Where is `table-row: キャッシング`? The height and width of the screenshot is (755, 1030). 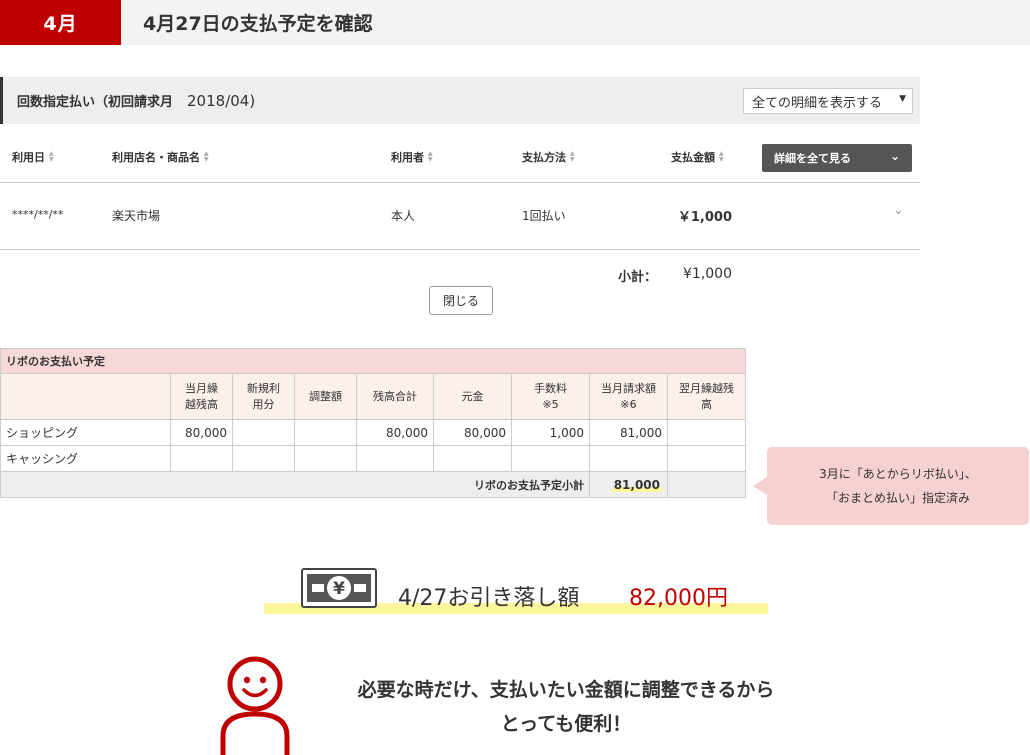 table-row: キャッシング is located at coordinates (373, 458).